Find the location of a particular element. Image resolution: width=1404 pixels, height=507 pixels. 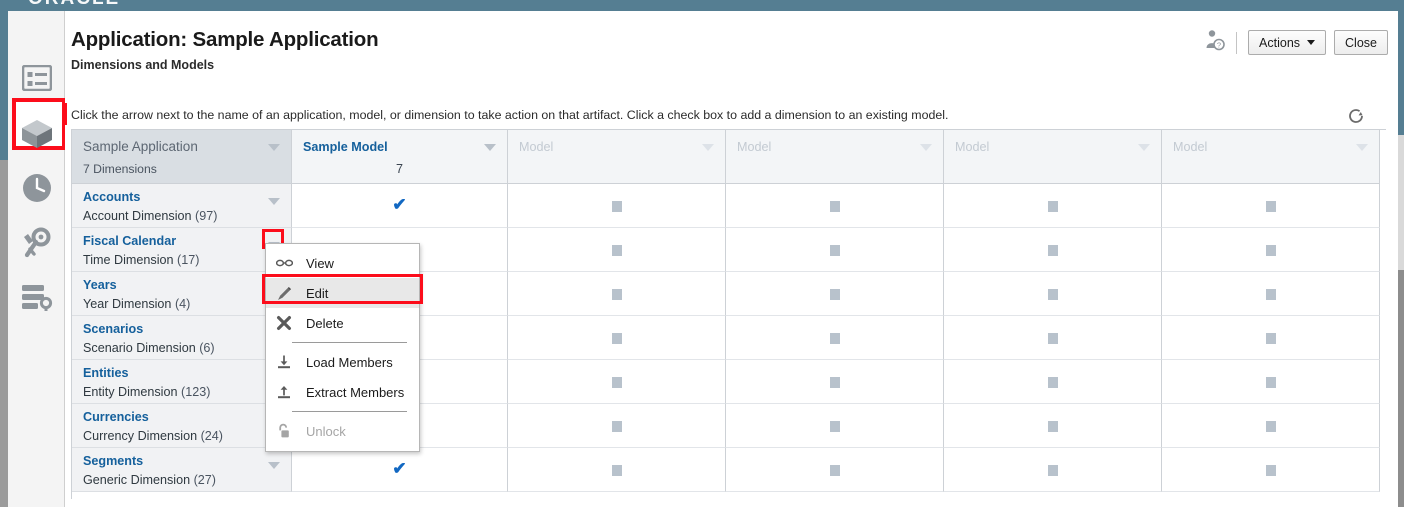

grid-column-title: Sample Model is located at coordinates (345, 147).